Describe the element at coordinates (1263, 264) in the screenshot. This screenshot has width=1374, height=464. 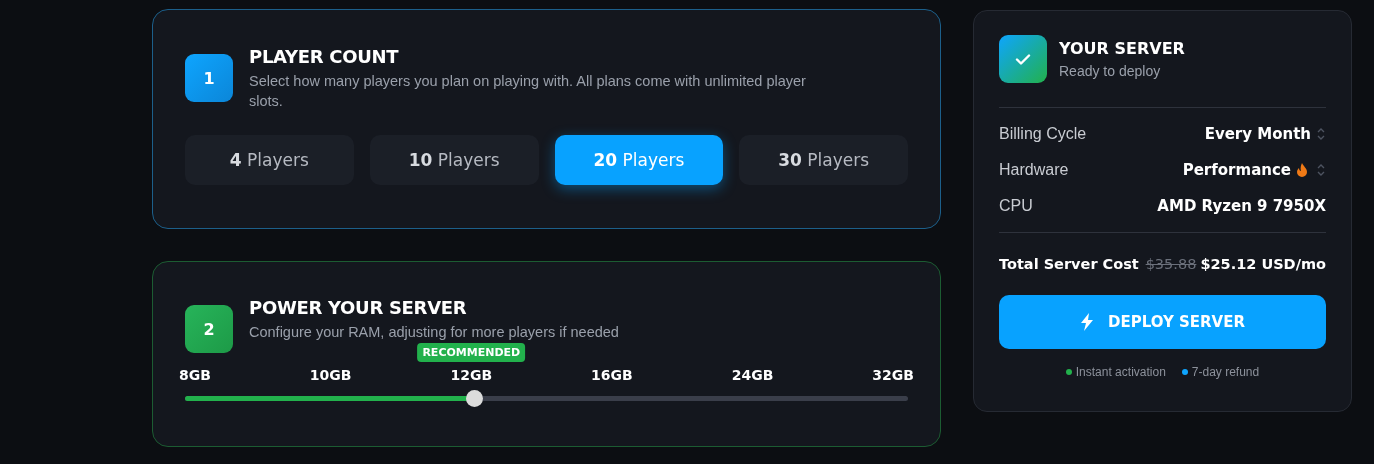
I see `price: $25.12 USD/mo` at that location.